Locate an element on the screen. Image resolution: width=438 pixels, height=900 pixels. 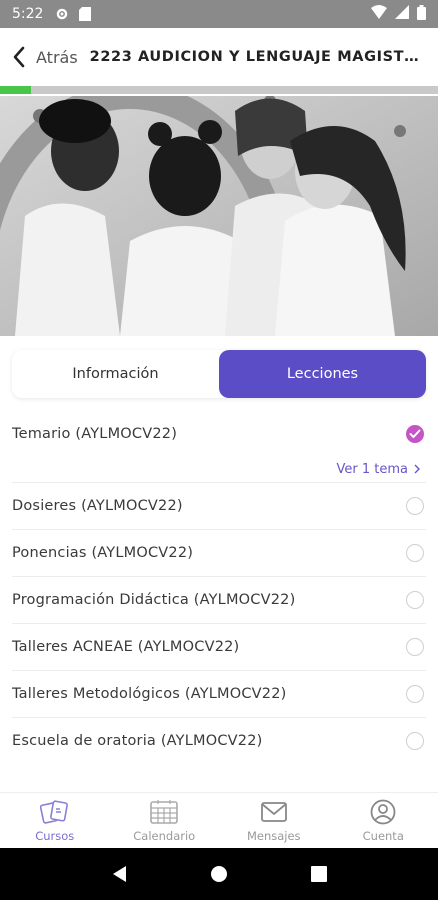
nav-label: Mensajes is located at coordinates (273, 835).